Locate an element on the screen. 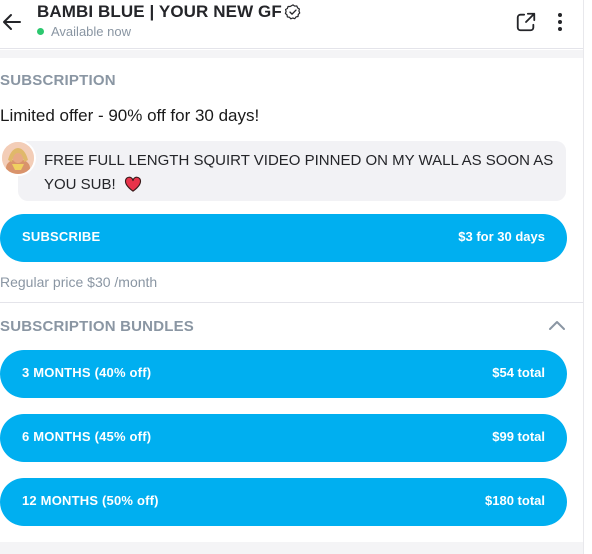  avatar-image is located at coordinates (18, 158).